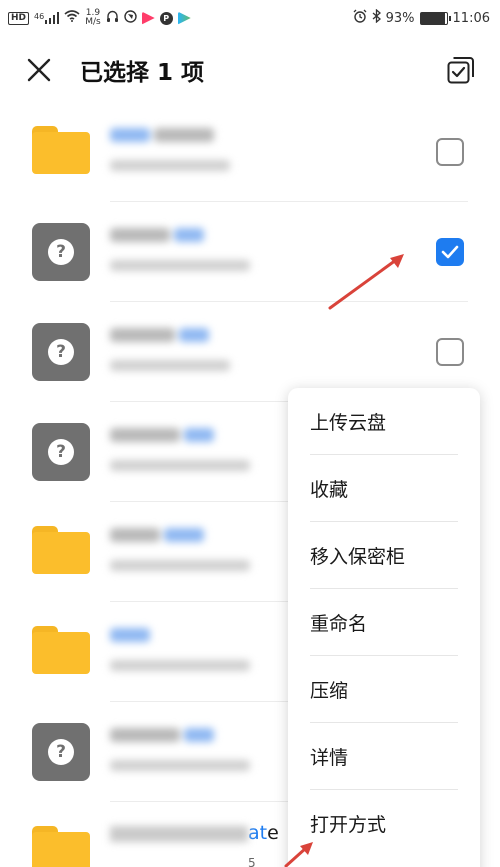 The width and height of the screenshot is (500, 867). I want to click on hd-badge: HD, so click(19, 18).